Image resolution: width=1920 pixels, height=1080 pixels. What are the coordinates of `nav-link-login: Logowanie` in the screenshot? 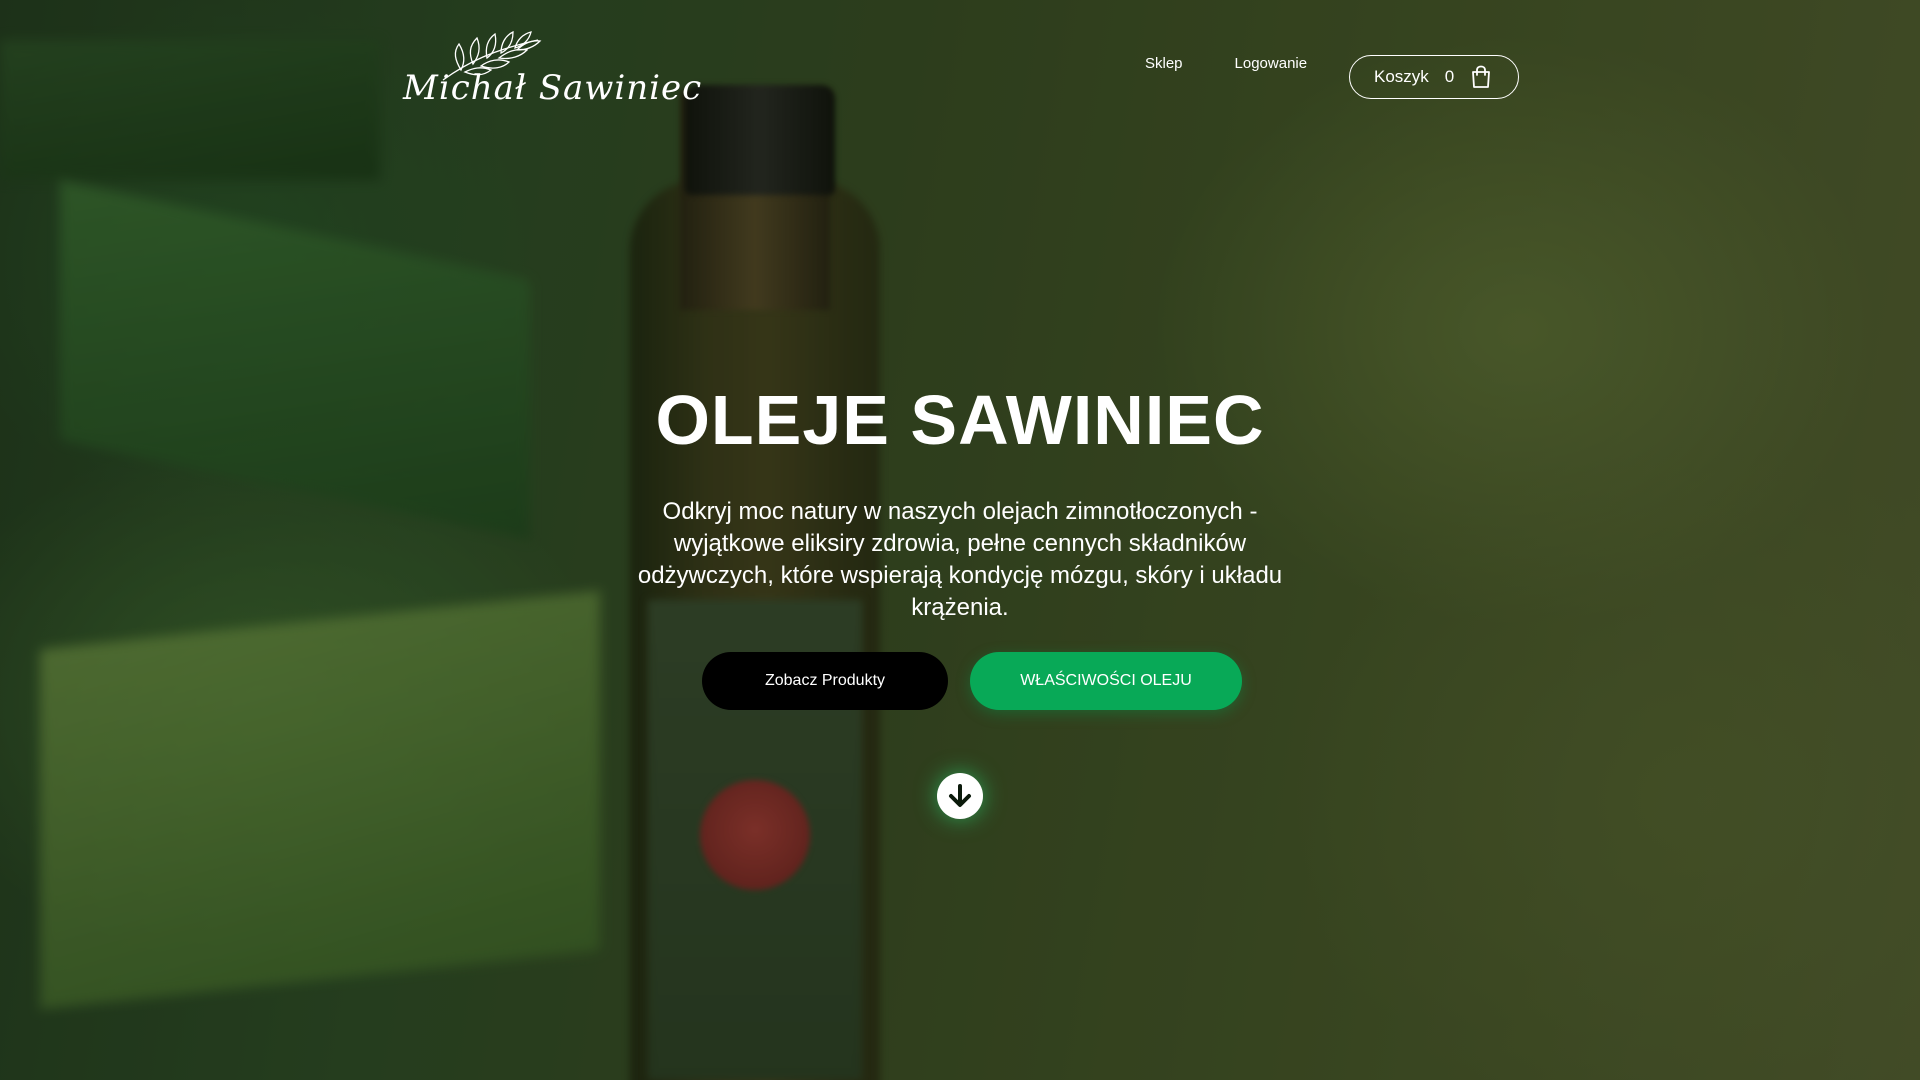 It's located at (1271, 63).